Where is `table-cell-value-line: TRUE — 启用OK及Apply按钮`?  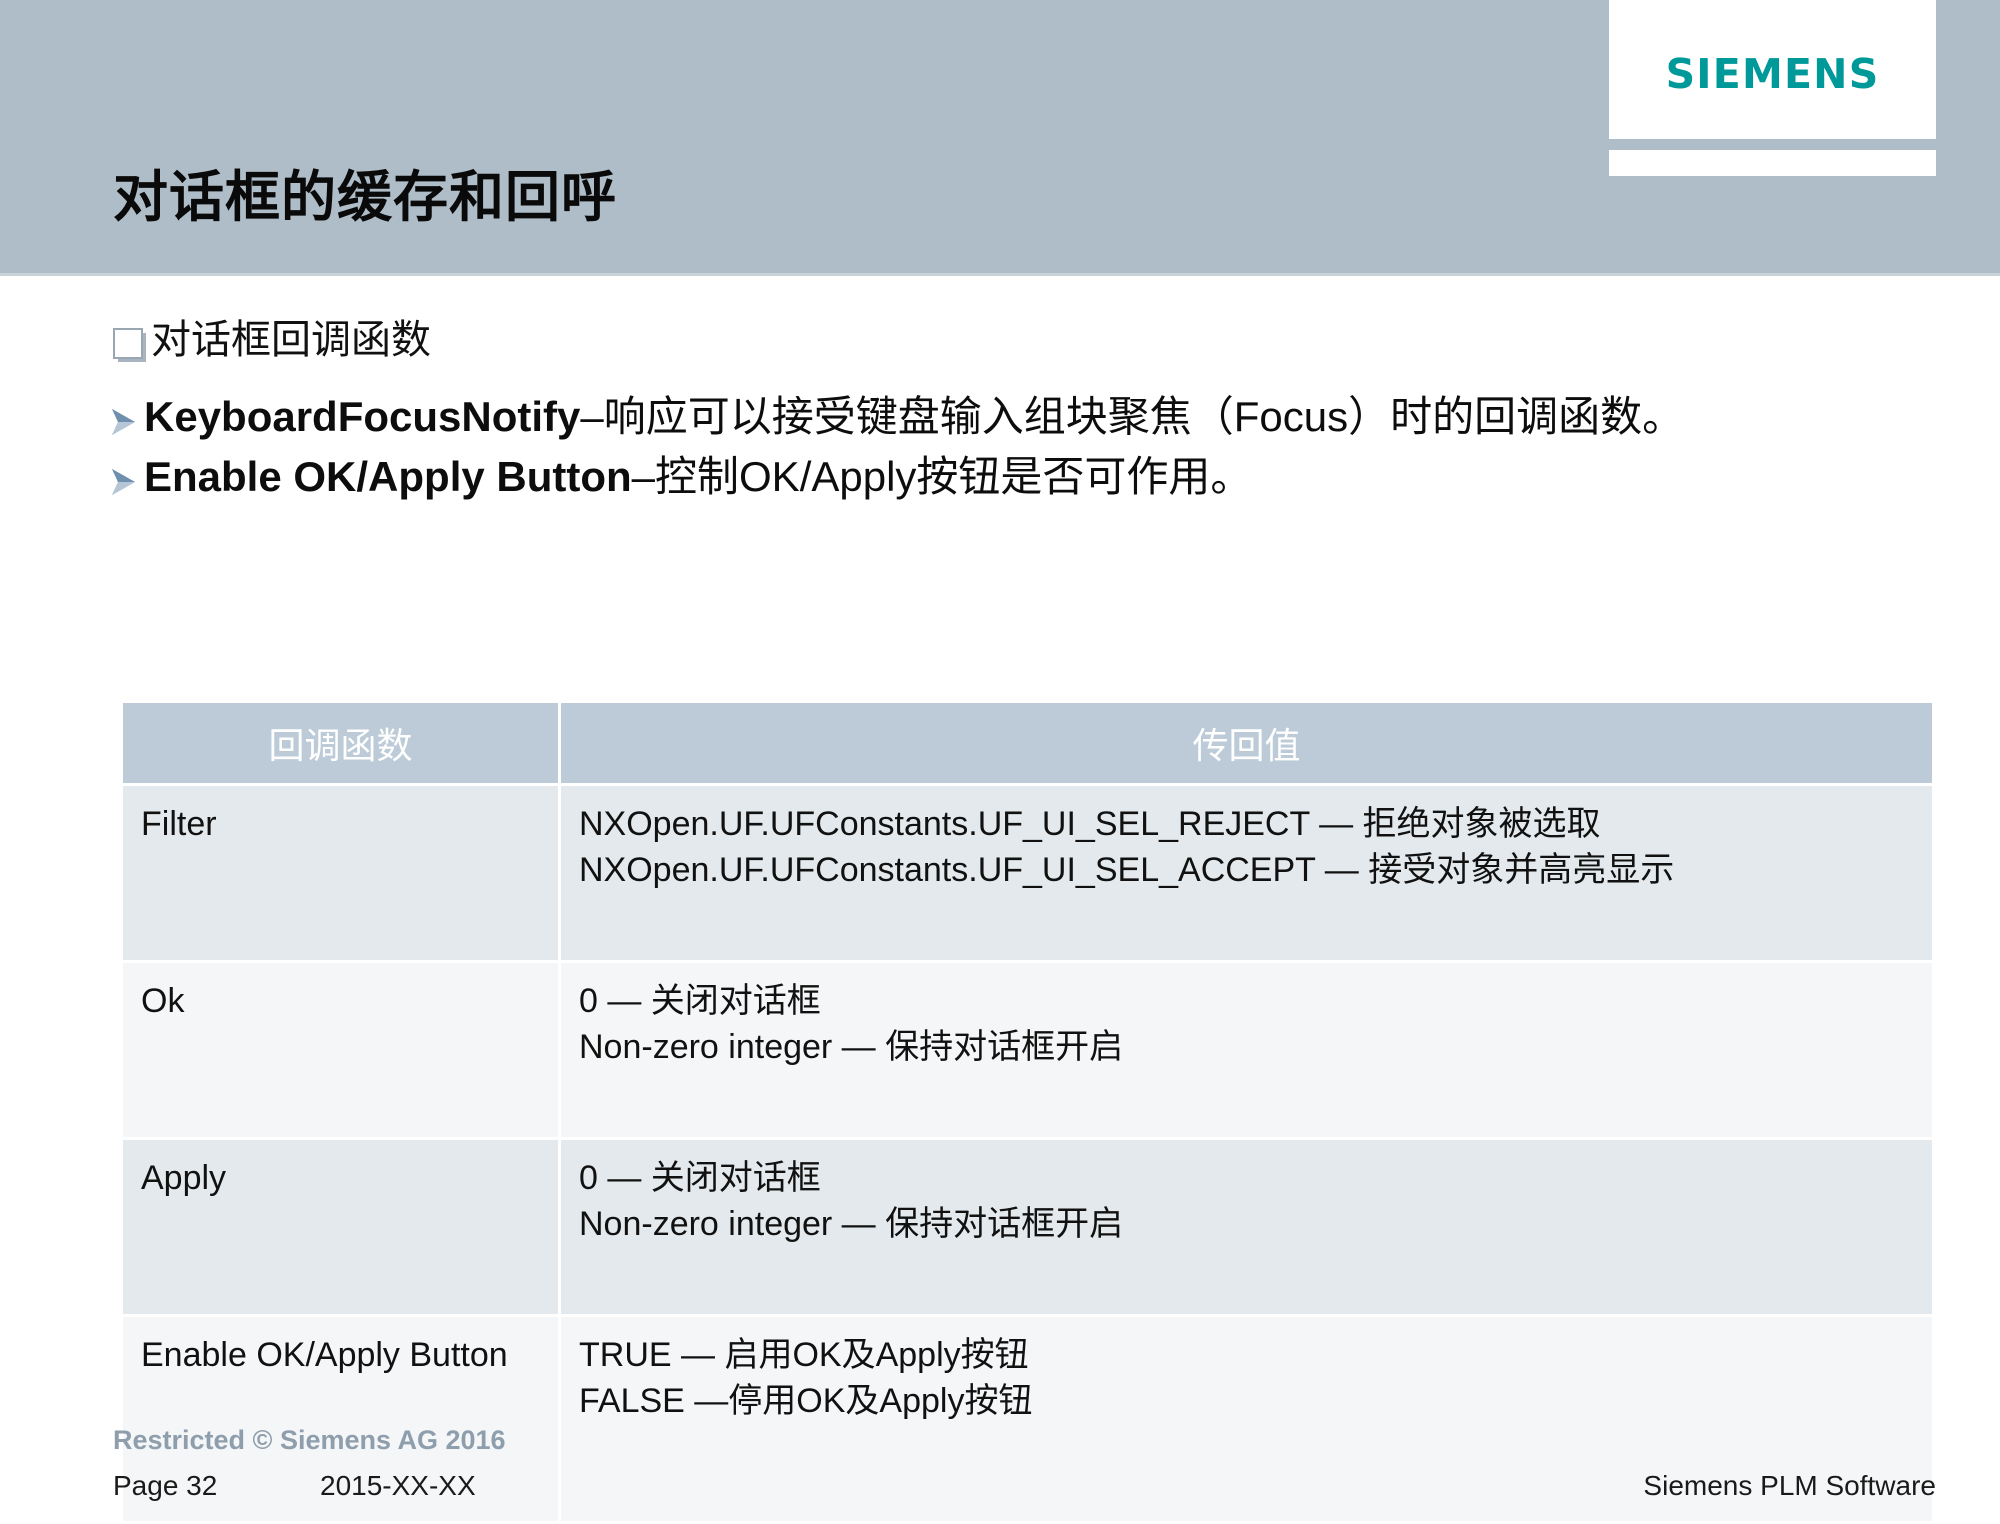 table-cell-value-line: TRUE — 启用OK及Apply按钮 is located at coordinates (804, 1355).